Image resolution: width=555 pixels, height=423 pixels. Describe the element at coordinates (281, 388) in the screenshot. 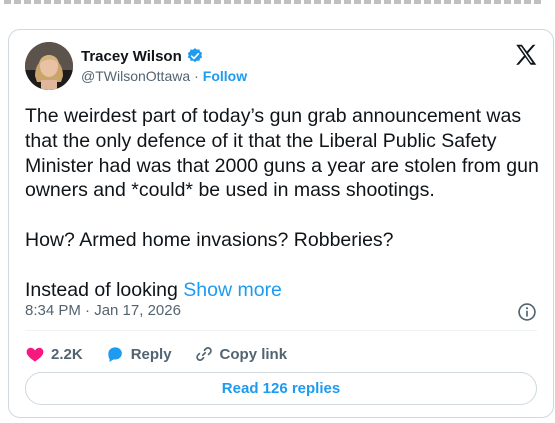

I see `read-replies-button: Read 126 replies` at that location.